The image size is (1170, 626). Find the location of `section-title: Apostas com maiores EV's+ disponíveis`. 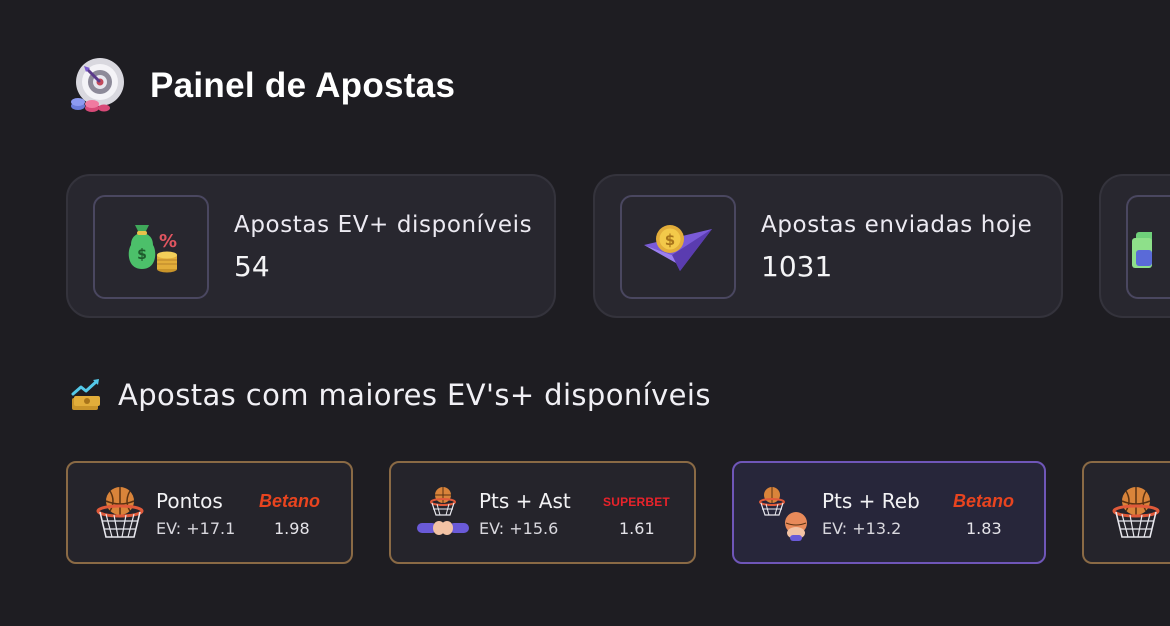

section-title: Apostas com maiores EV's+ disponíveis is located at coordinates (414, 395).